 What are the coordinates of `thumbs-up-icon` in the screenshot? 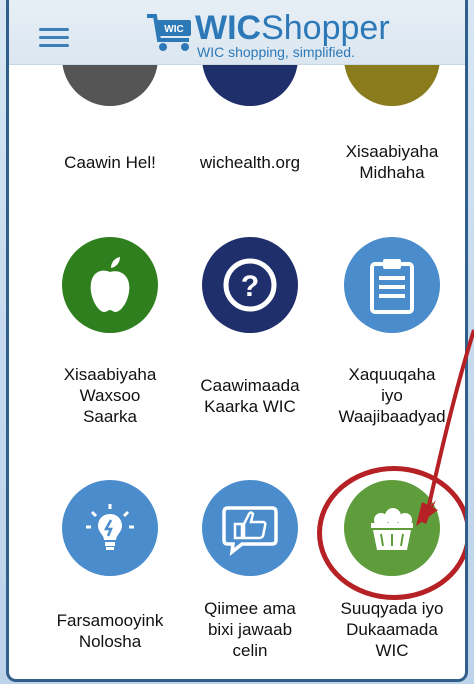 It's located at (250, 528).